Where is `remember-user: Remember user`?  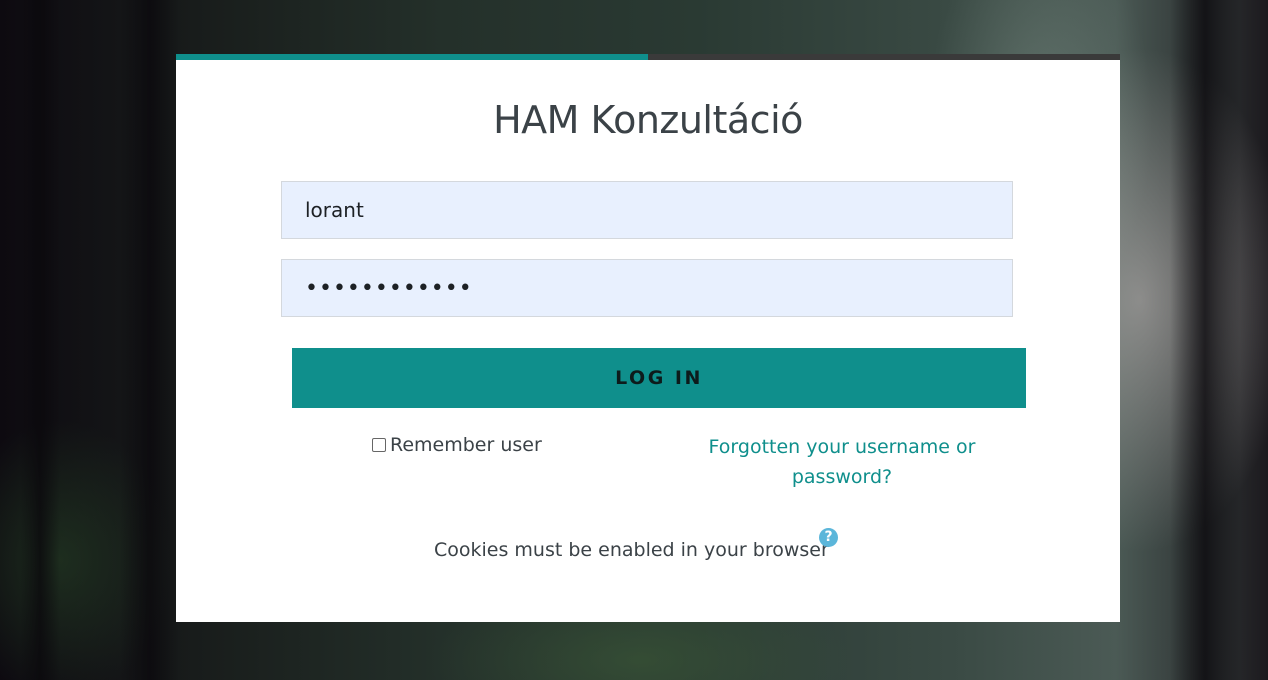
remember-user: Remember user is located at coordinates (457, 445).